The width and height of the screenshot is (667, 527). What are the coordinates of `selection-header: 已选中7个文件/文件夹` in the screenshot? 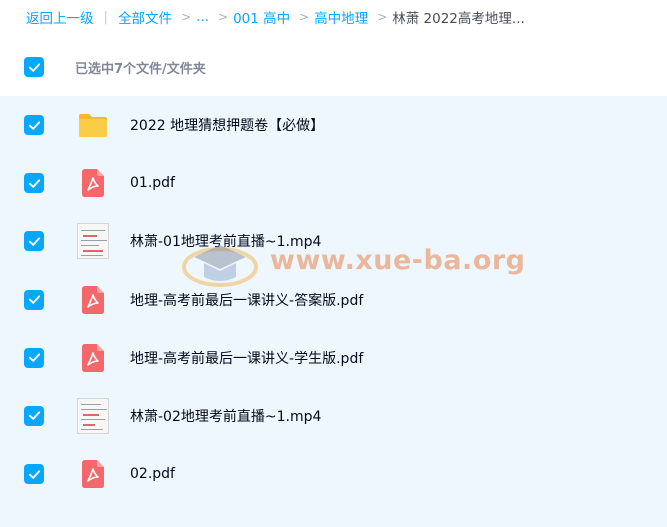 It's located at (333, 67).